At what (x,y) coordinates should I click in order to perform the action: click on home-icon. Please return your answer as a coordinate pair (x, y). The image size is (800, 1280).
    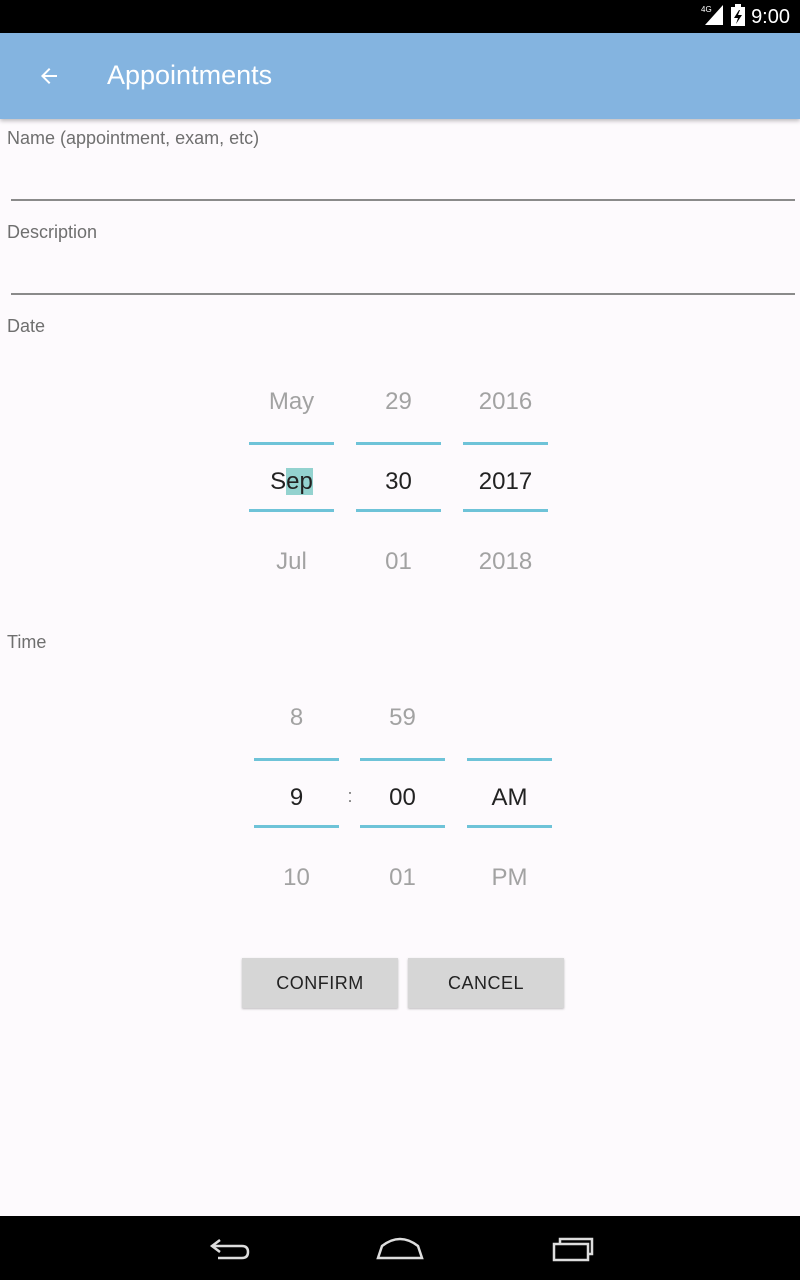
    Looking at the image, I should click on (400, 1248).